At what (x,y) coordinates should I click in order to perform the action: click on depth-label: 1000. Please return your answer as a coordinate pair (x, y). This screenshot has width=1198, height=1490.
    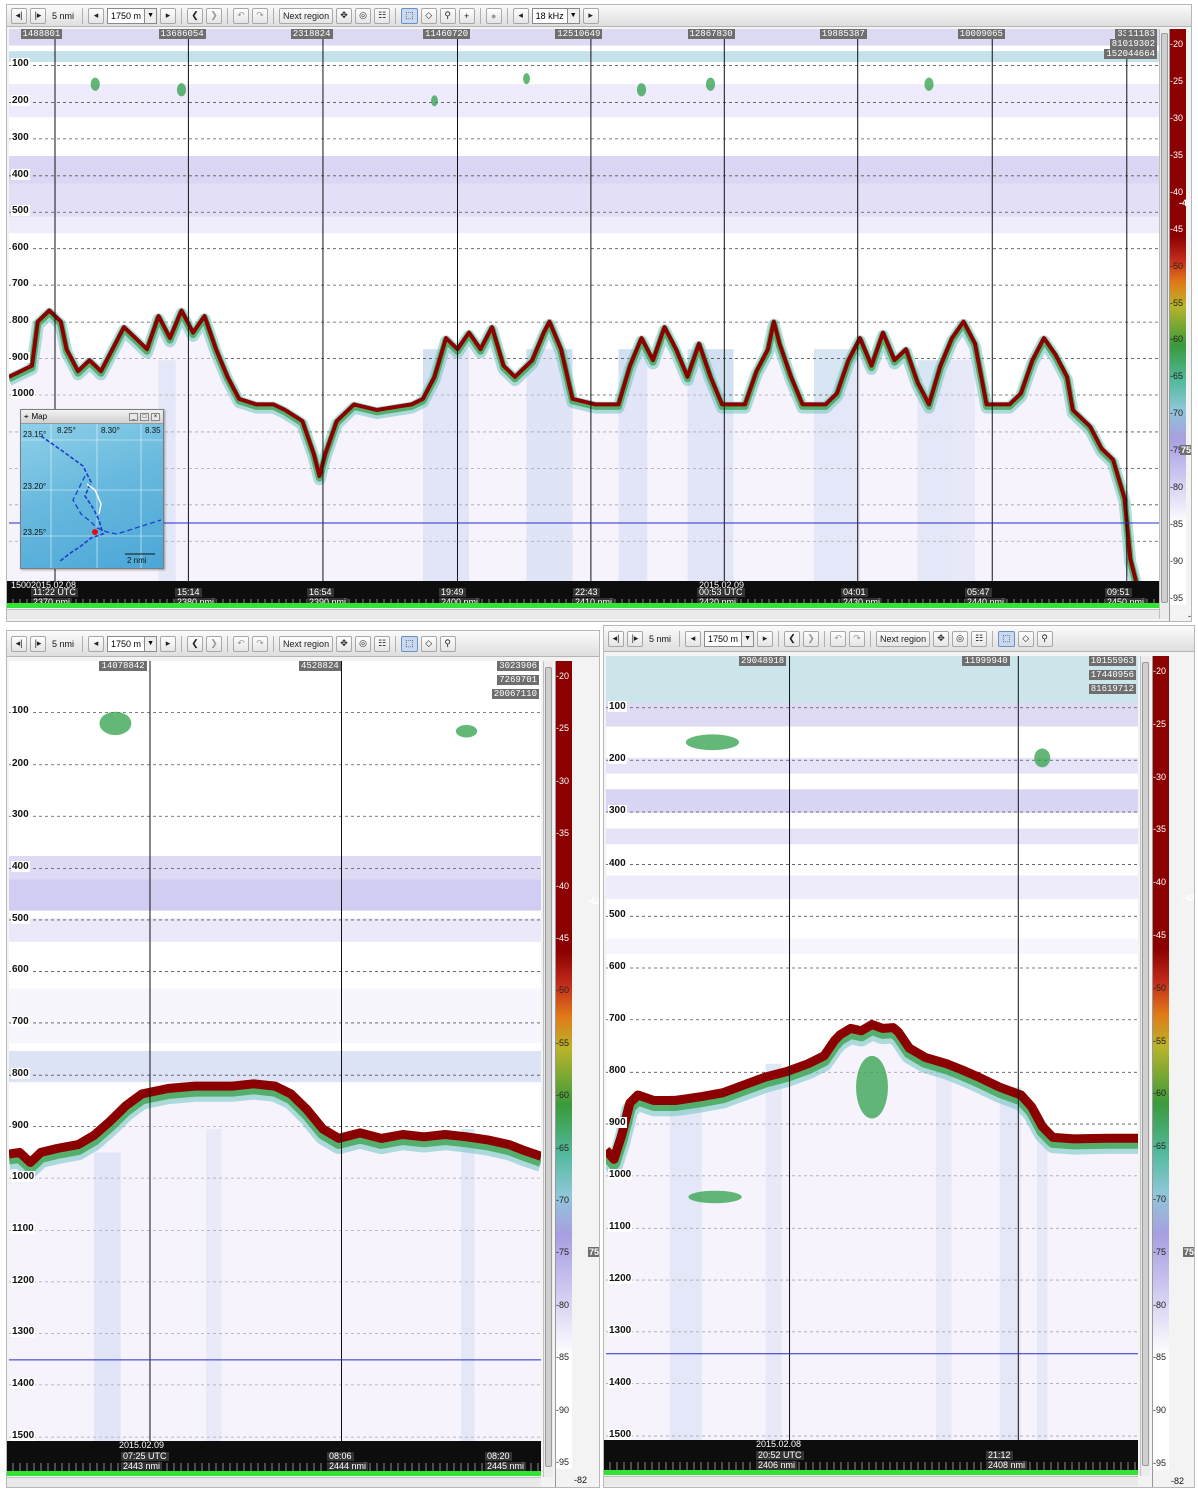
    Looking at the image, I should click on (23, 1177).